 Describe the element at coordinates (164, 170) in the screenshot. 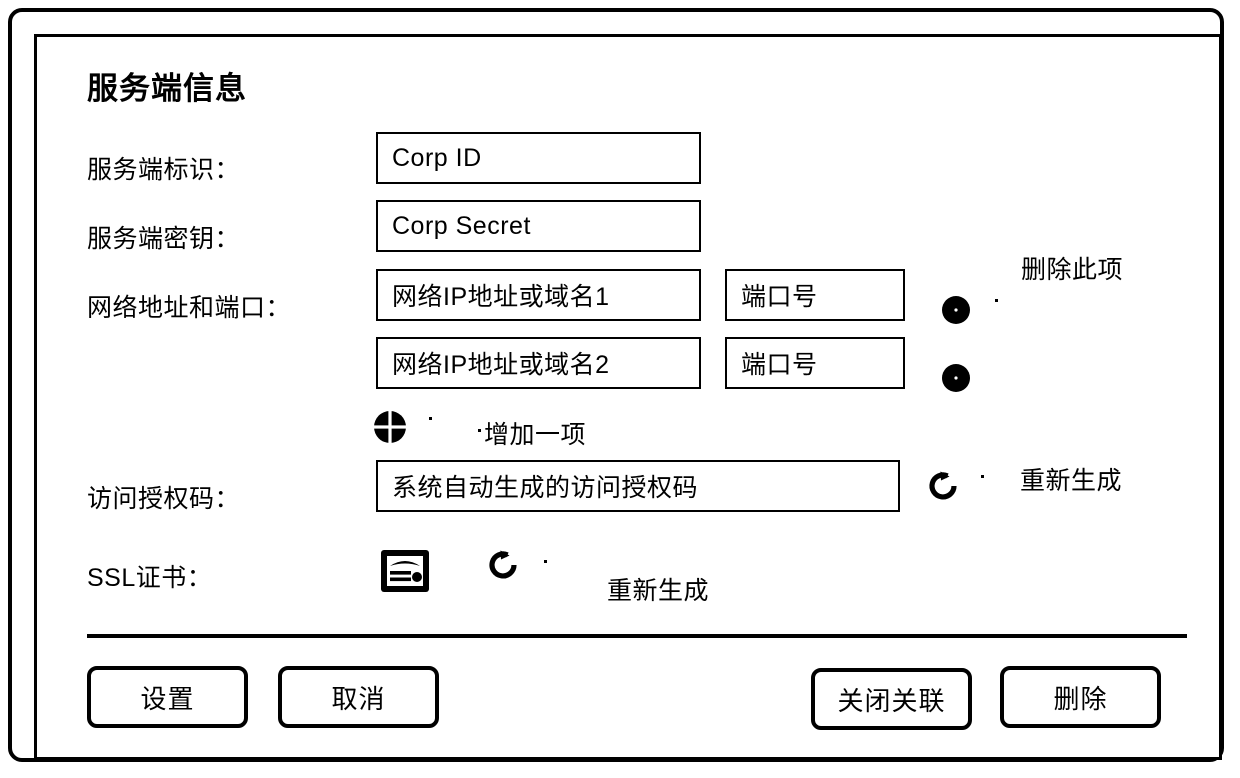

I see `corp-id-label: 服务端标识：` at that location.